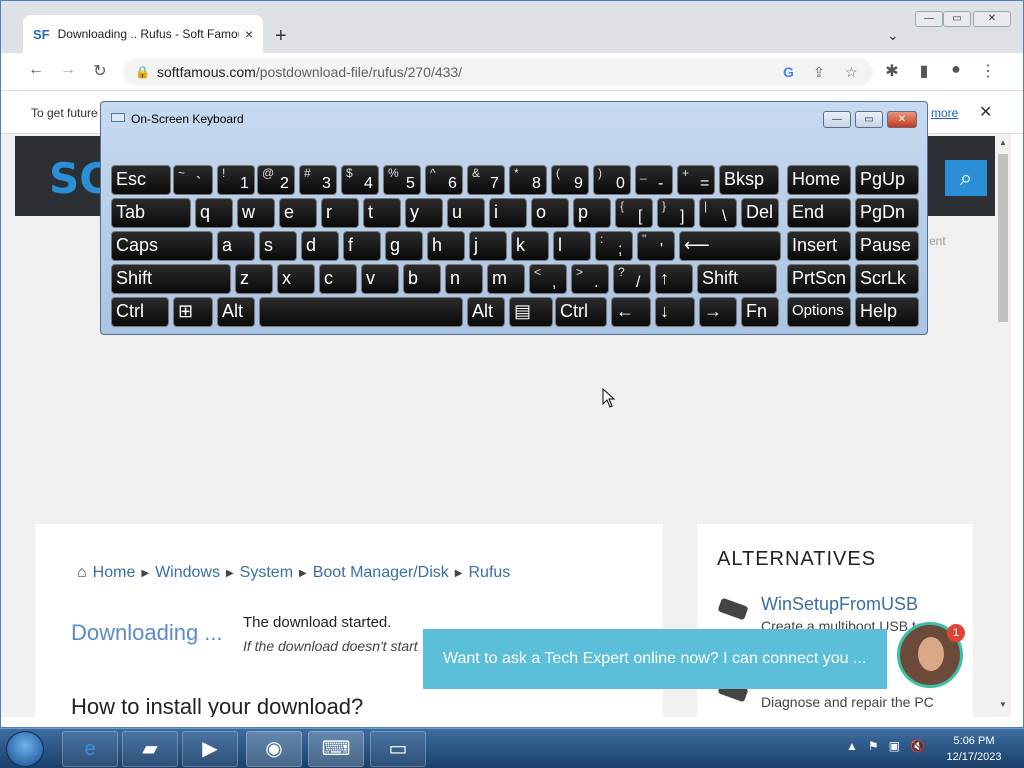 This screenshot has width=1024, height=768. I want to click on scroll-down-icon: ▼, so click(1003, 704).